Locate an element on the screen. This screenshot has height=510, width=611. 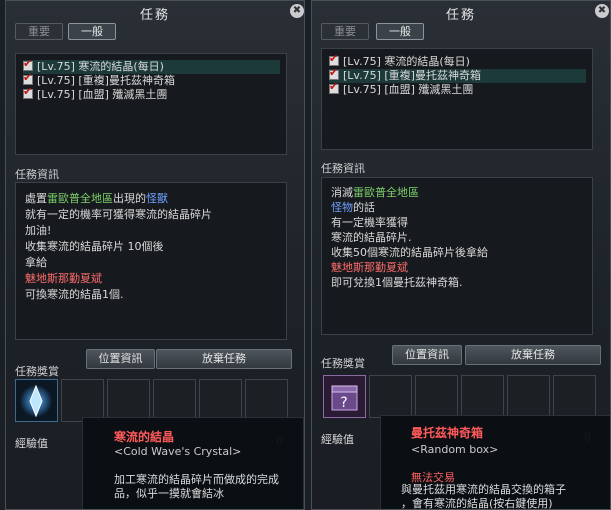
tooltip-subtitle: <Random box> is located at coordinates (455, 449).